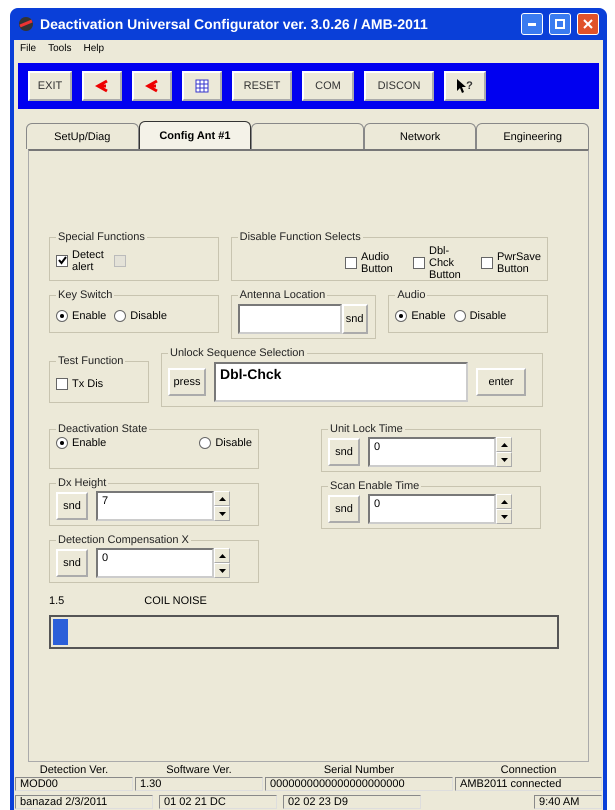 The width and height of the screenshot is (615, 810). Describe the element at coordinates (26, 24) in the screenshot. I see `app-icon` at that location.